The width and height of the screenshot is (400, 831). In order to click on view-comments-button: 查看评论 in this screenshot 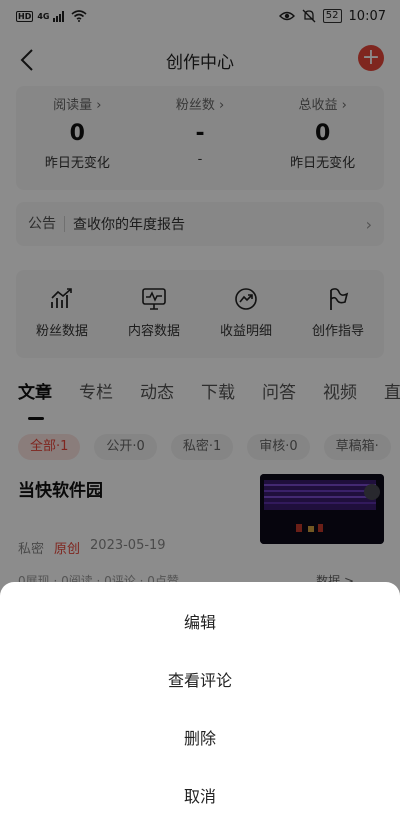, I will do `click(200, 679)`.